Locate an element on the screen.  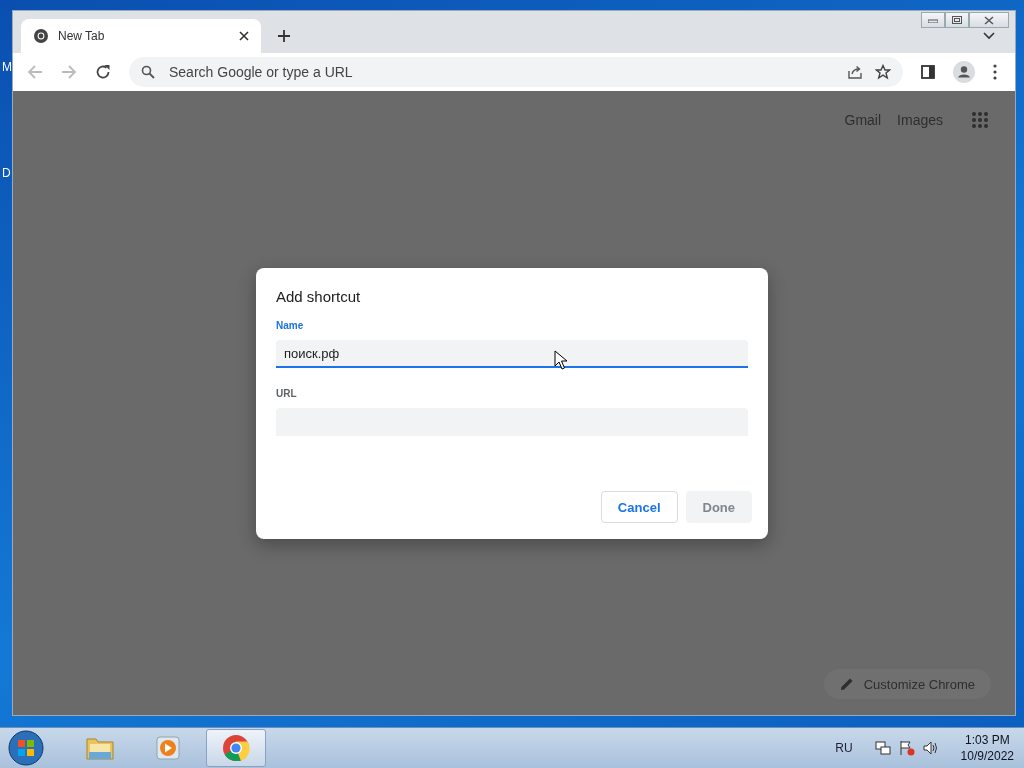
menu-icon is located at coordinates (995, 72).